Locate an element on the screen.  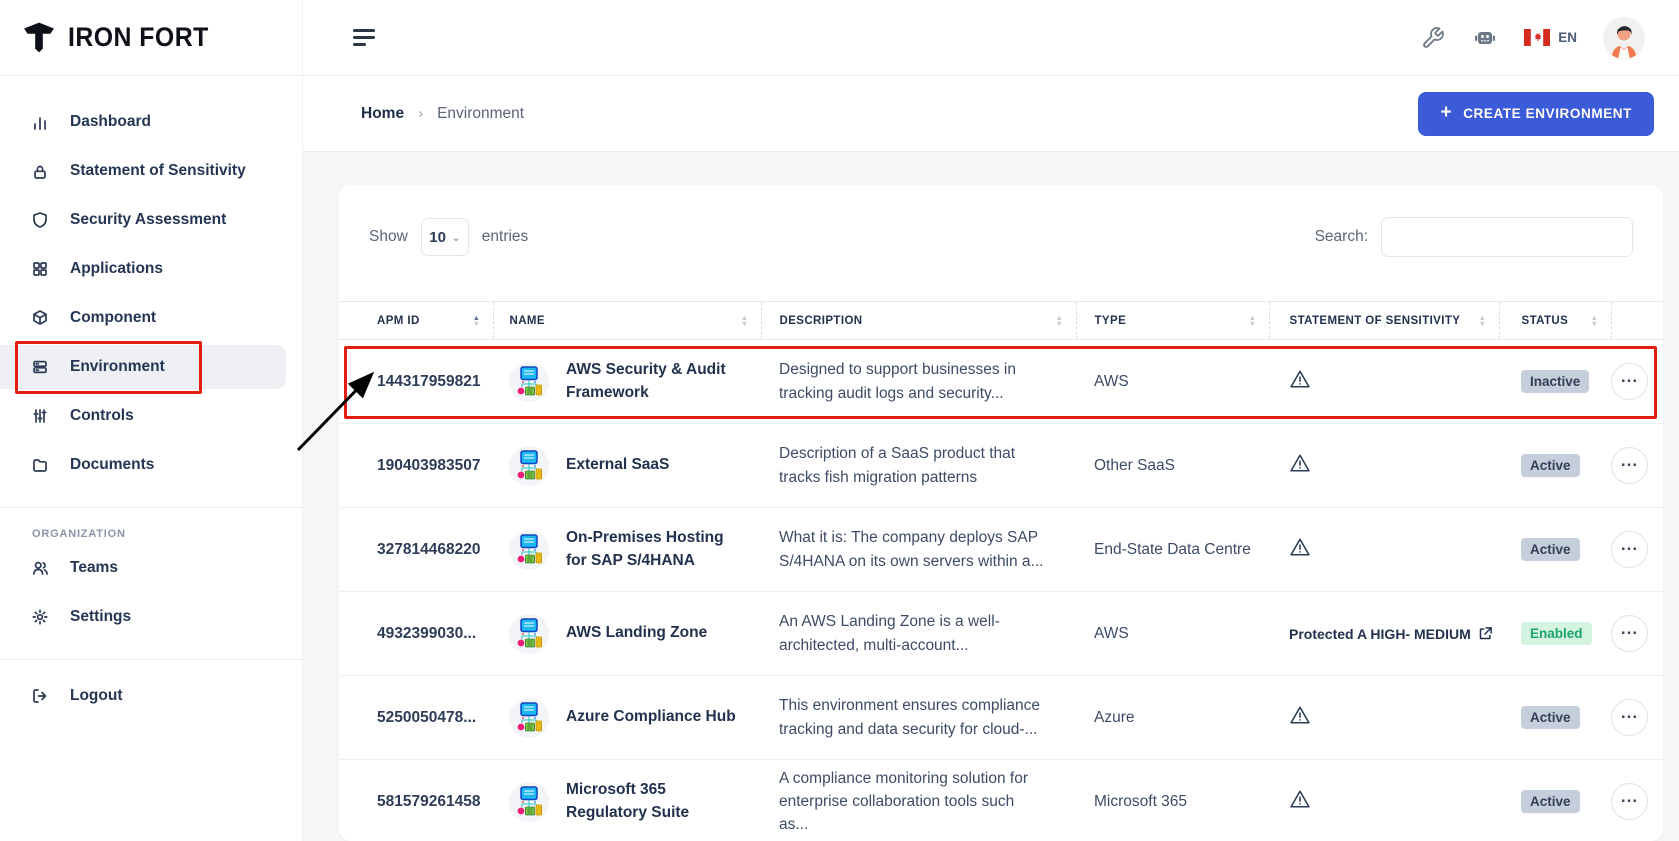
column-header-type: TYPE ▲ ▼ is located at coordinates (1172, 320).